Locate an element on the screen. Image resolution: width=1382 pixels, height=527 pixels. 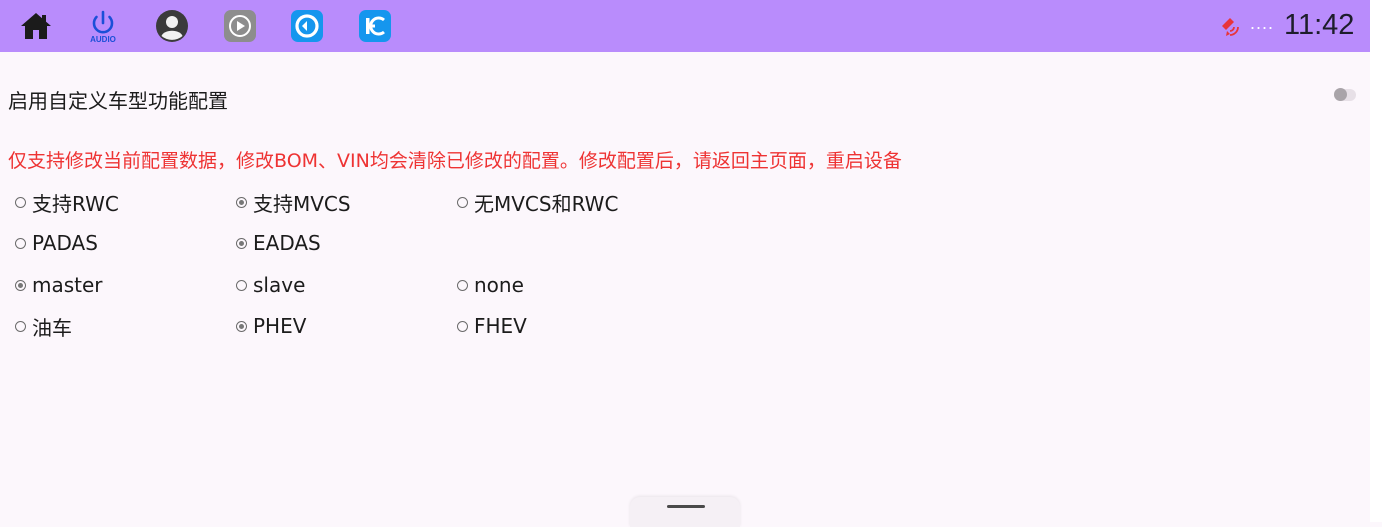
option-label: master is located at coordinates (67, 285).